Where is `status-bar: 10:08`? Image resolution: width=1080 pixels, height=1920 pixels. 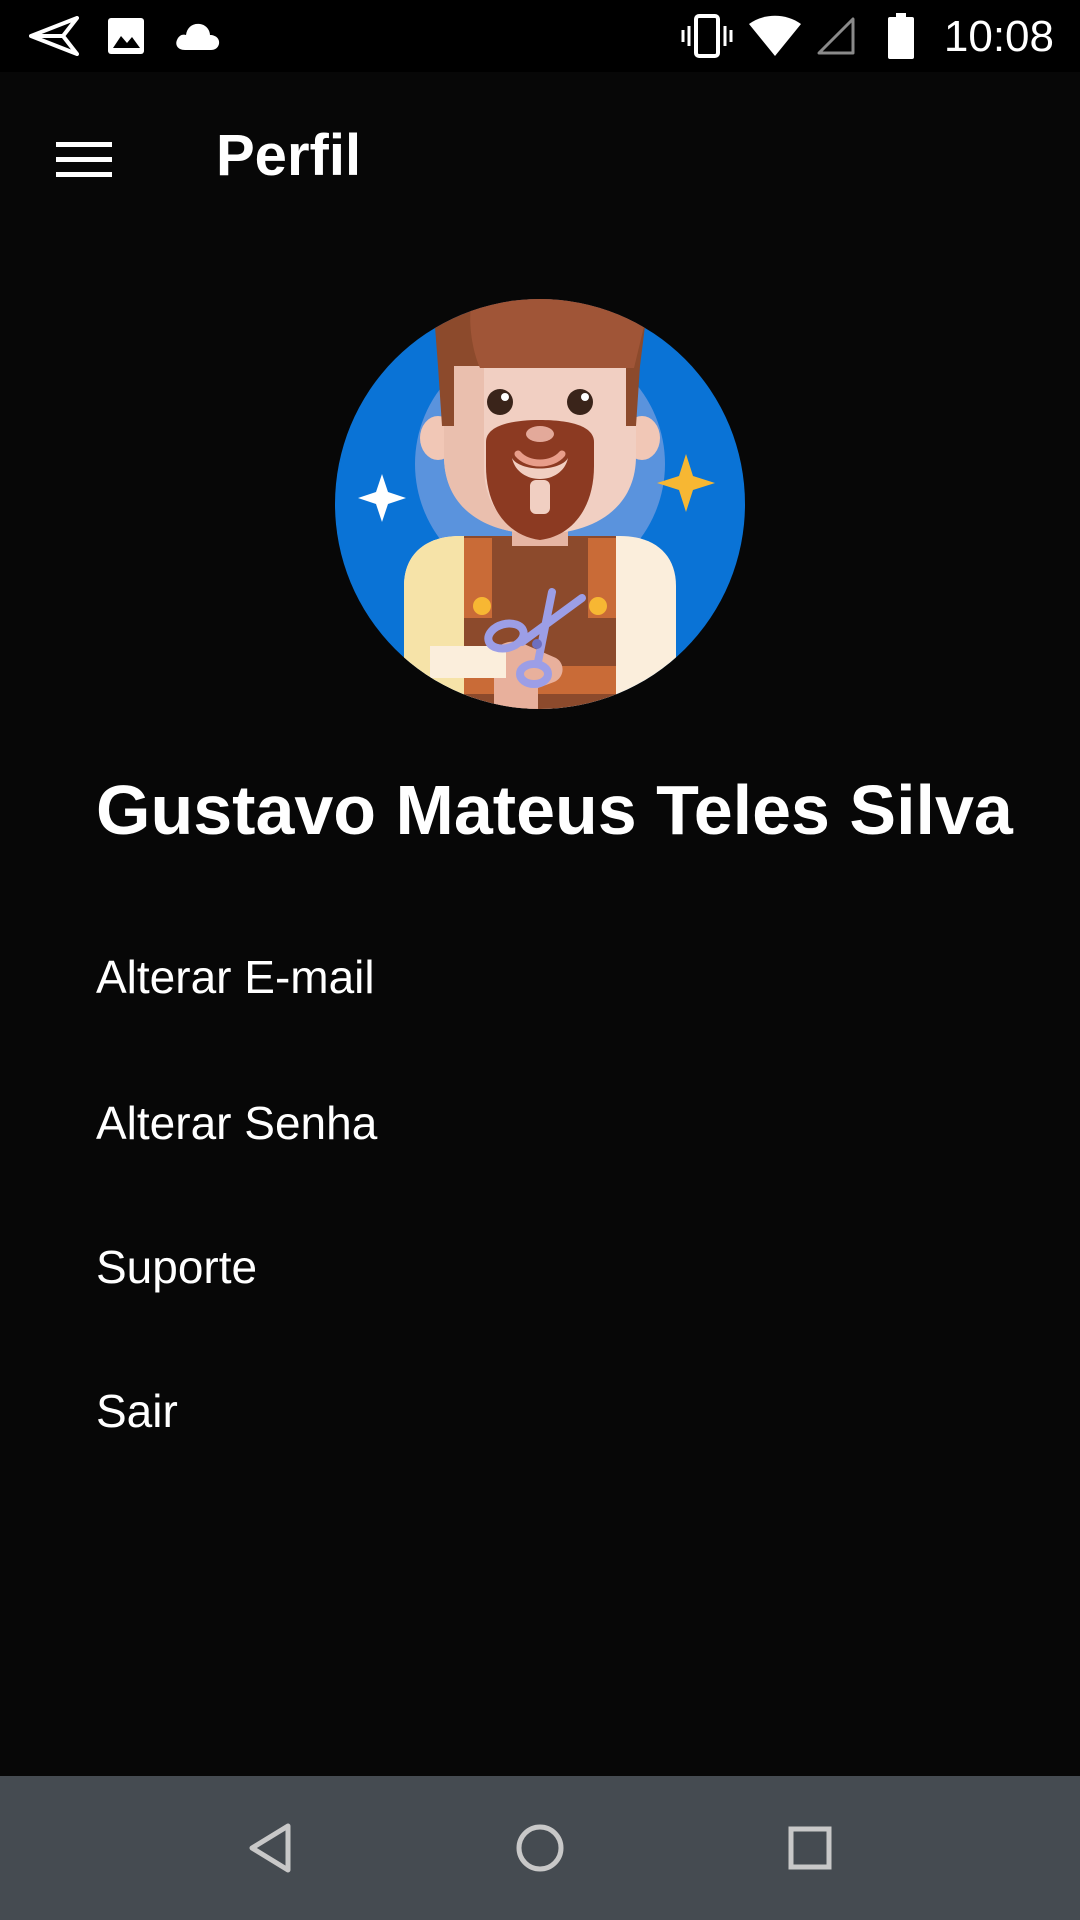
status-bar: 10:08 is located at coordinates (540, 36).